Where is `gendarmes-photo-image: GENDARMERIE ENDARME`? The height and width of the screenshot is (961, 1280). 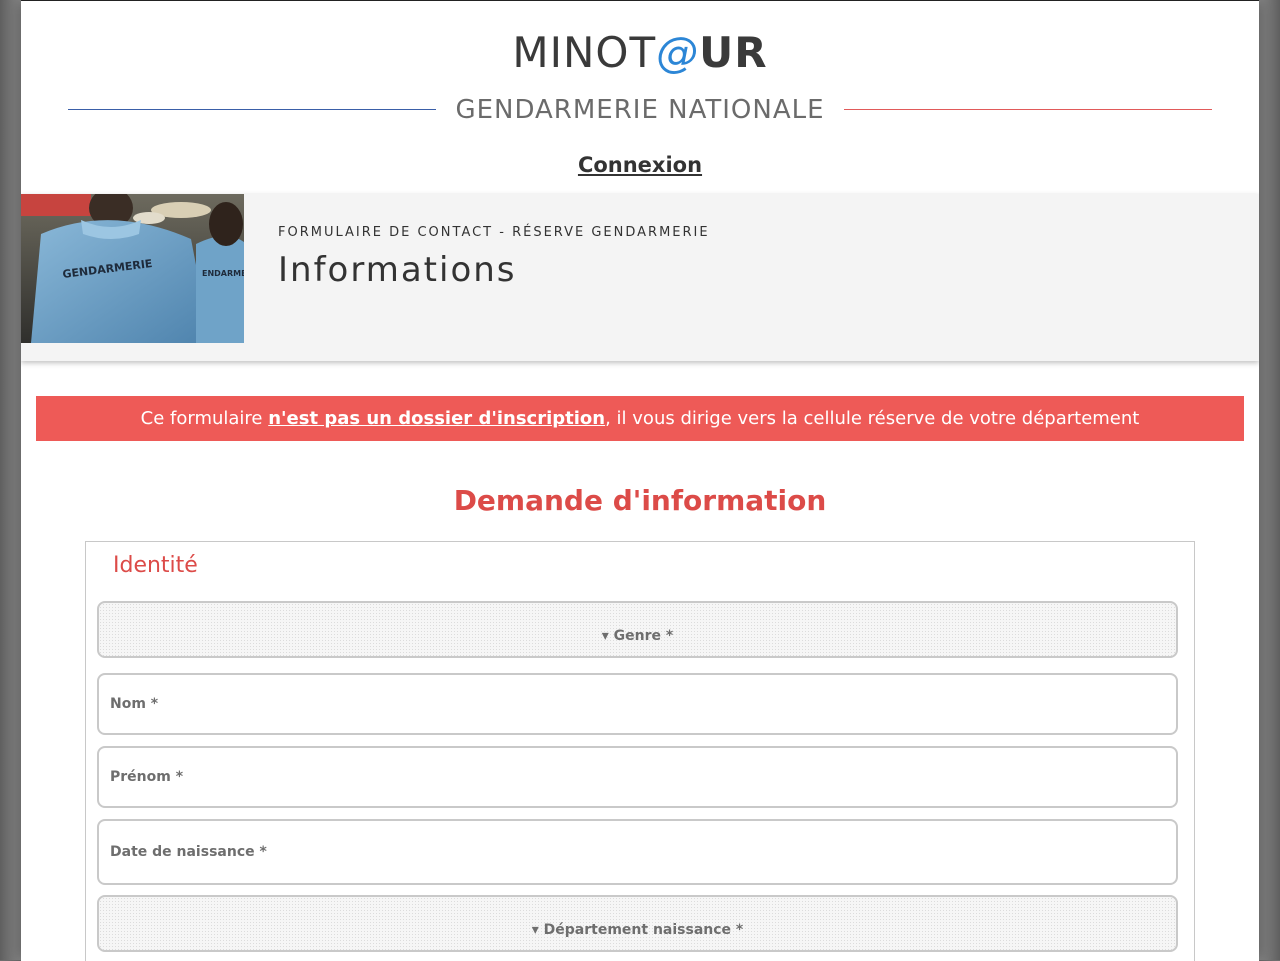 gendarmes-photo-image: GENDARMERIE ENDARME is located at coordinates (132, 268).